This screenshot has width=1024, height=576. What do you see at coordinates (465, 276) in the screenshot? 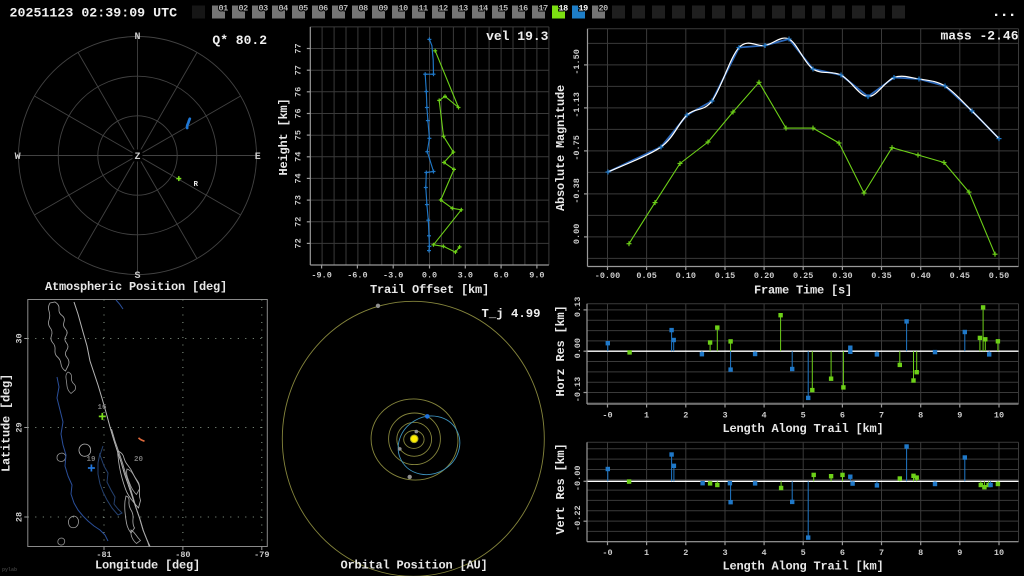
I see `svg-text: 3.0` at bounding box center [465, 276].